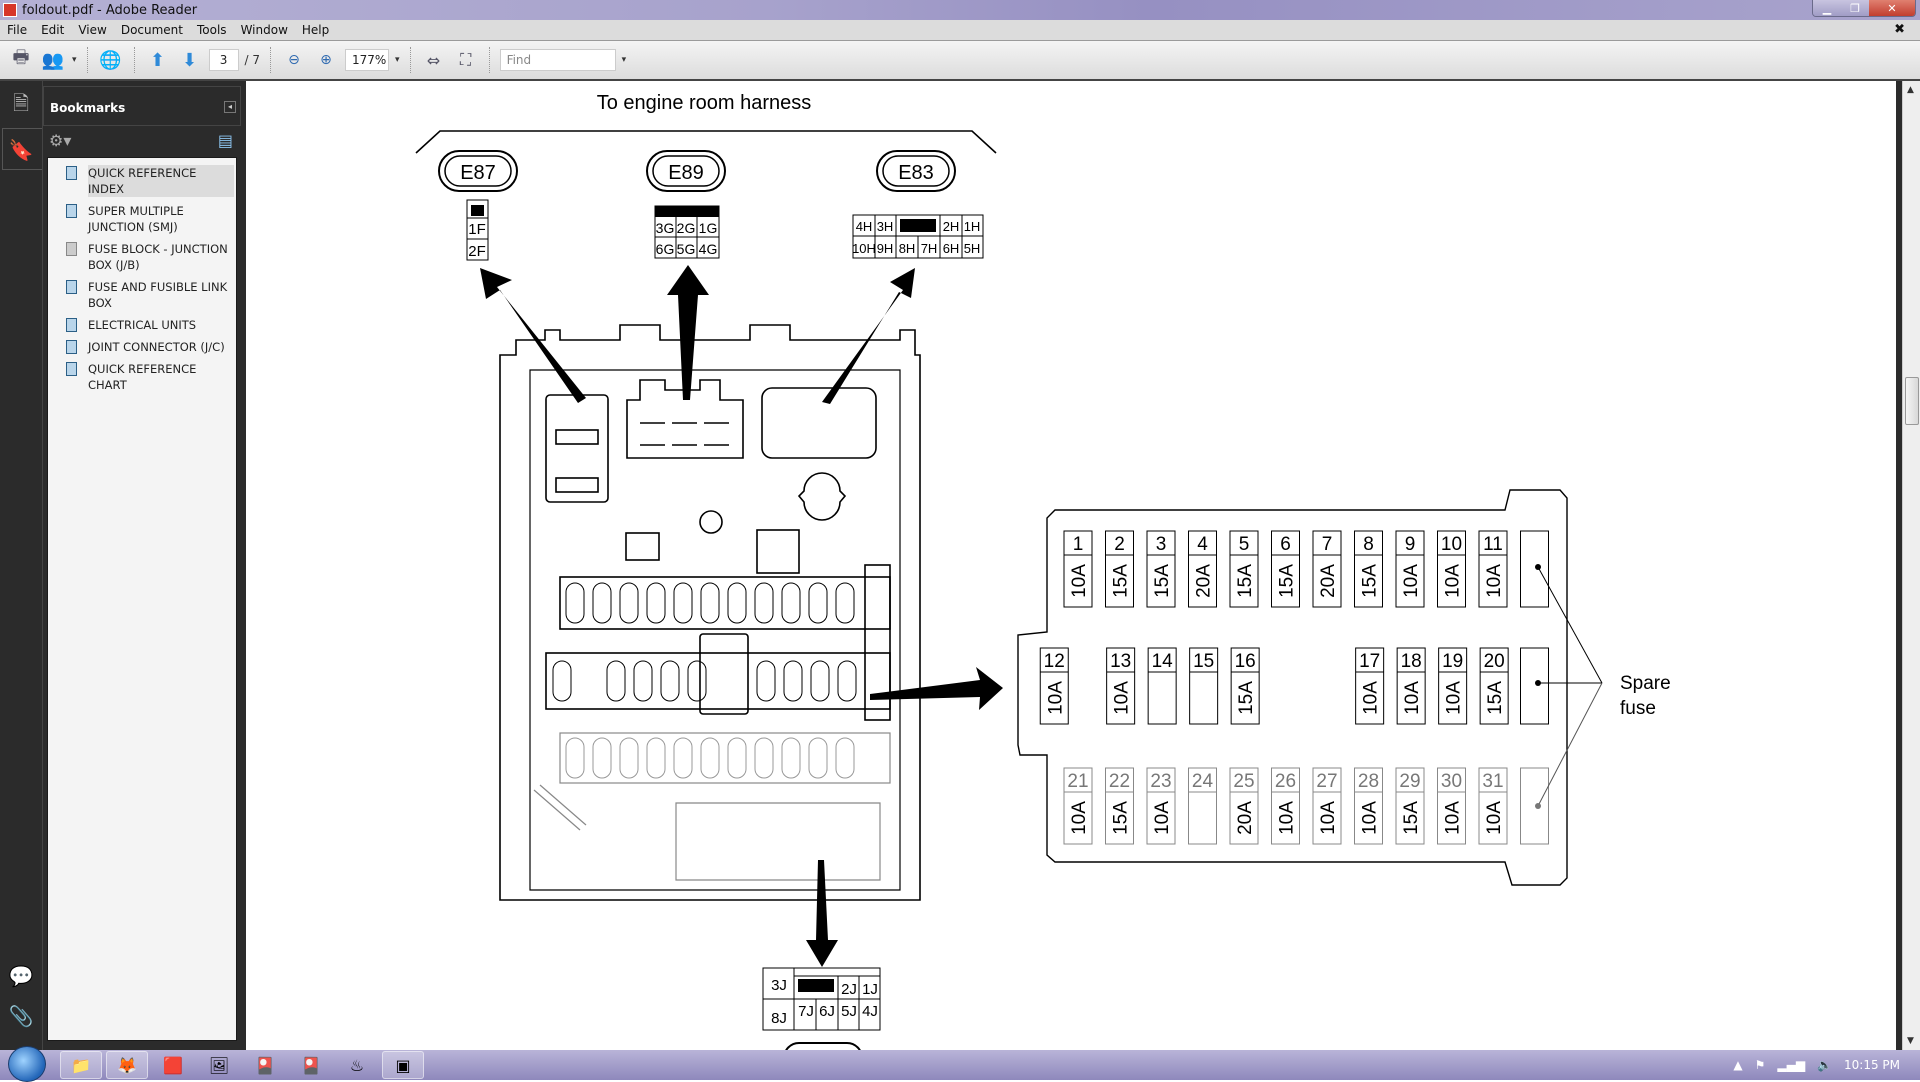 The width and height of the screenshot is (1920, 1082). What do you see at coordinates (477, 229) in the screenshot?
I see `svg-text: 1F` at bounding box center [477, 229].